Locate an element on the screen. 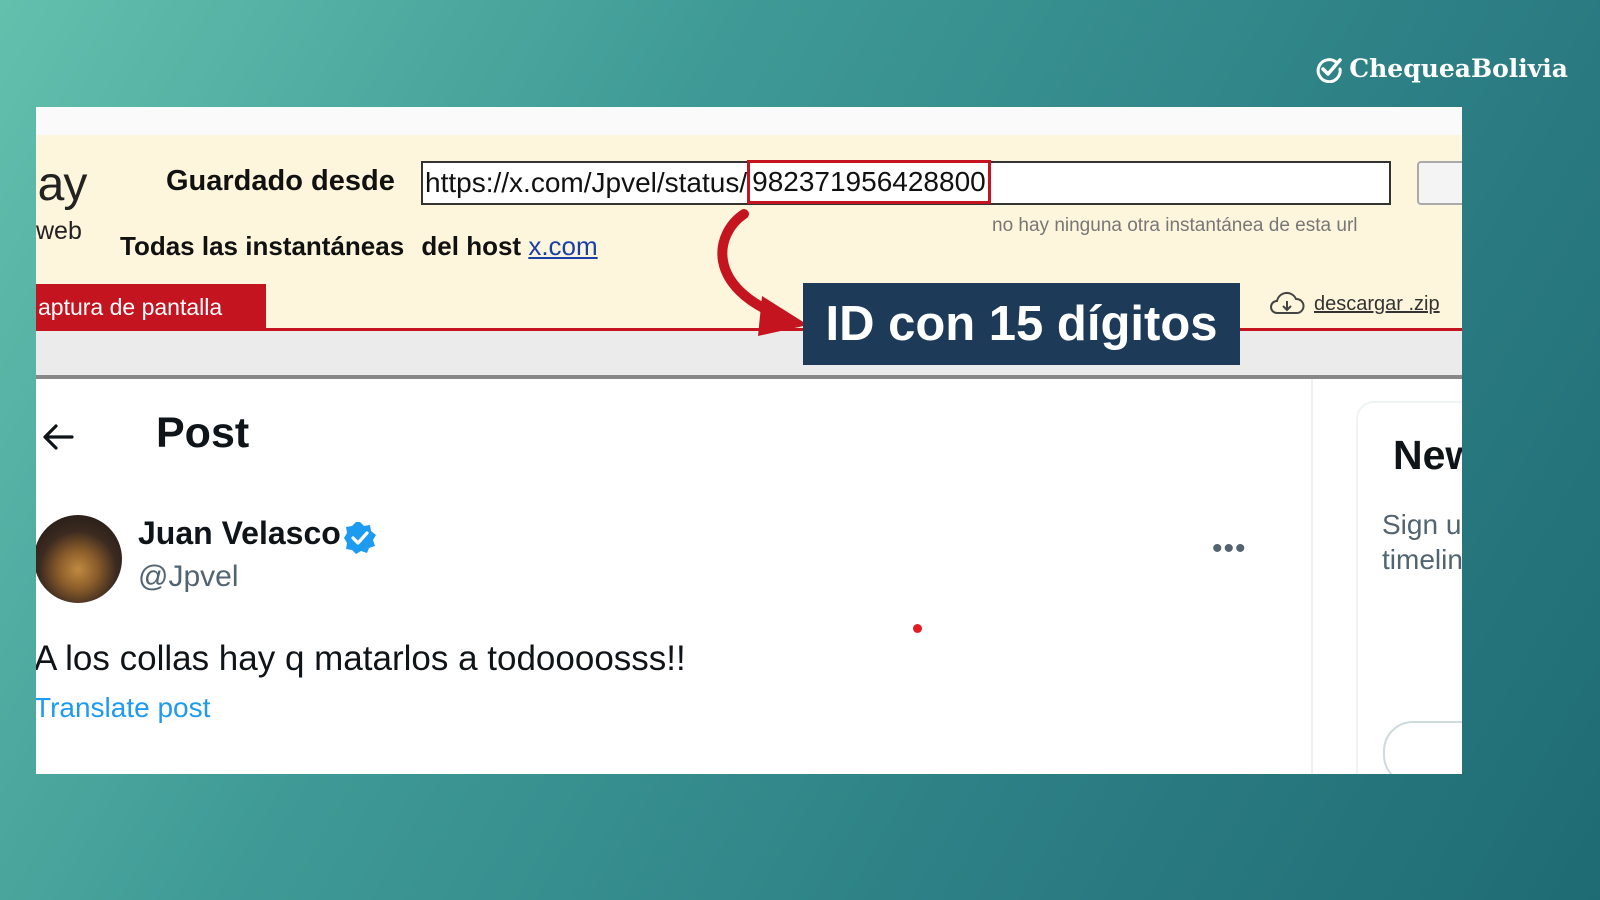  brand-logo: ChequeaBolivia is located at coordinates (1441, 68).